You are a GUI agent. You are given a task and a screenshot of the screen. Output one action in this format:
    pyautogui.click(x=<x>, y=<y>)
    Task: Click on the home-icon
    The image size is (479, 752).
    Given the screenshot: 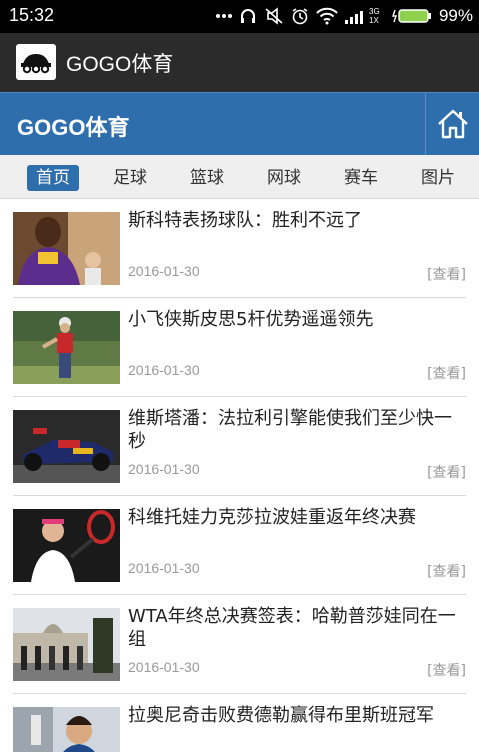 What is the action you would take?
    pyautogui.click(x=452, y=124)
    